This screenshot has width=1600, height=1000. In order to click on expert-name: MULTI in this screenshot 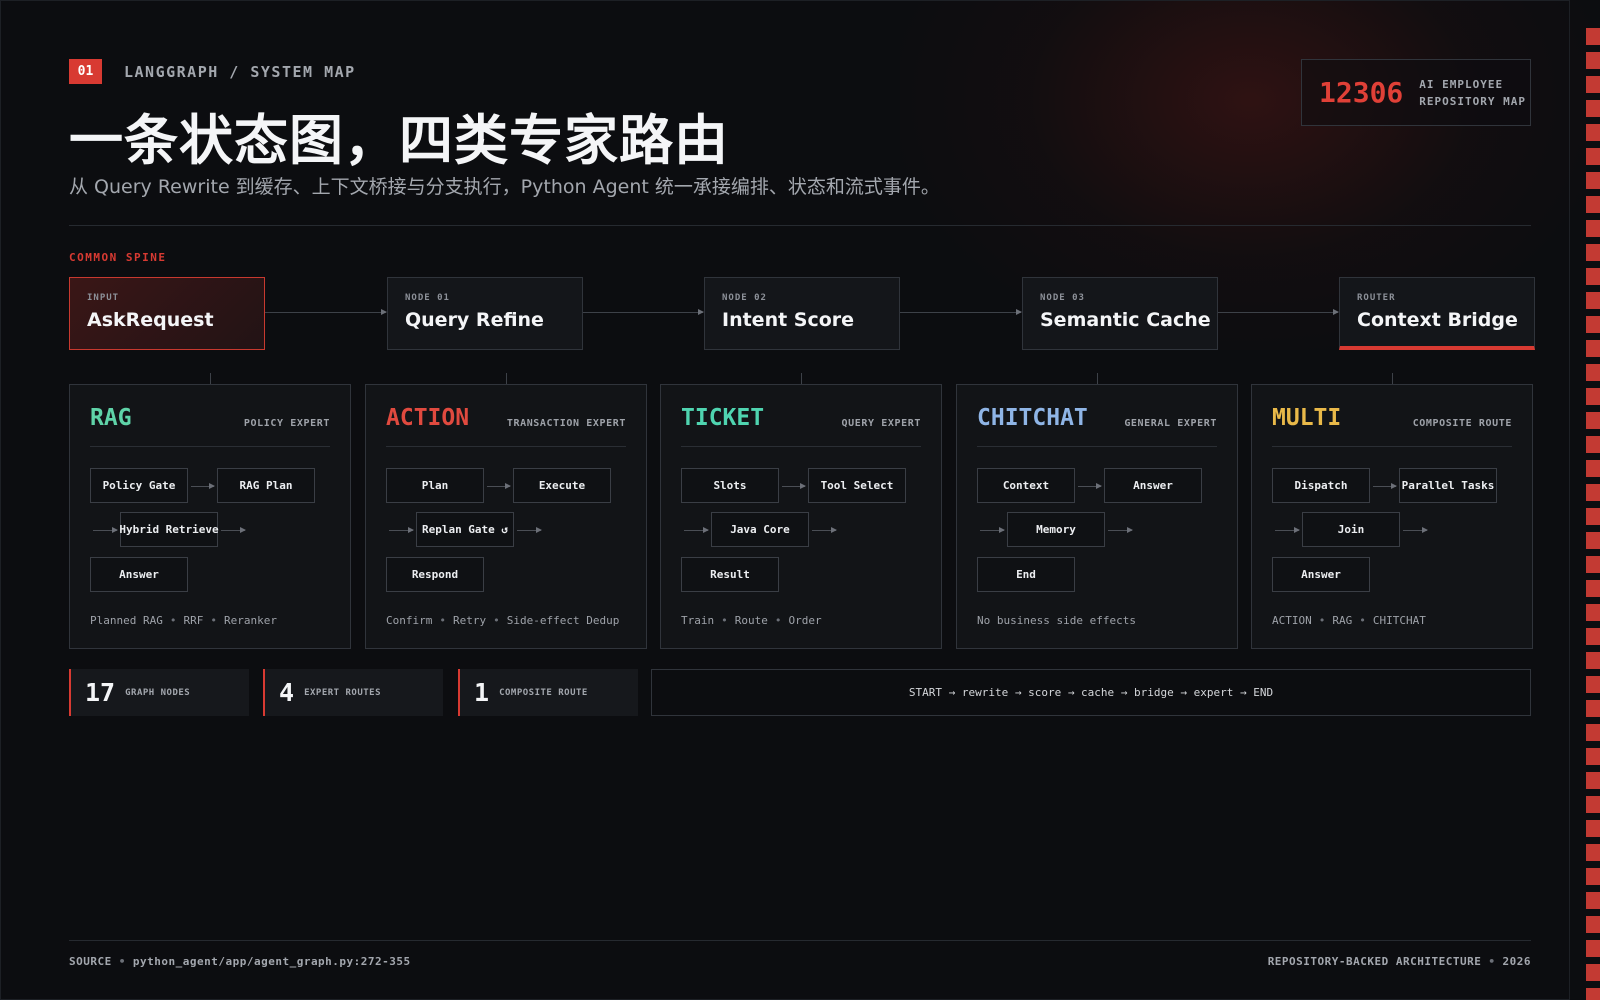, I will do `click(1307, 418)`.